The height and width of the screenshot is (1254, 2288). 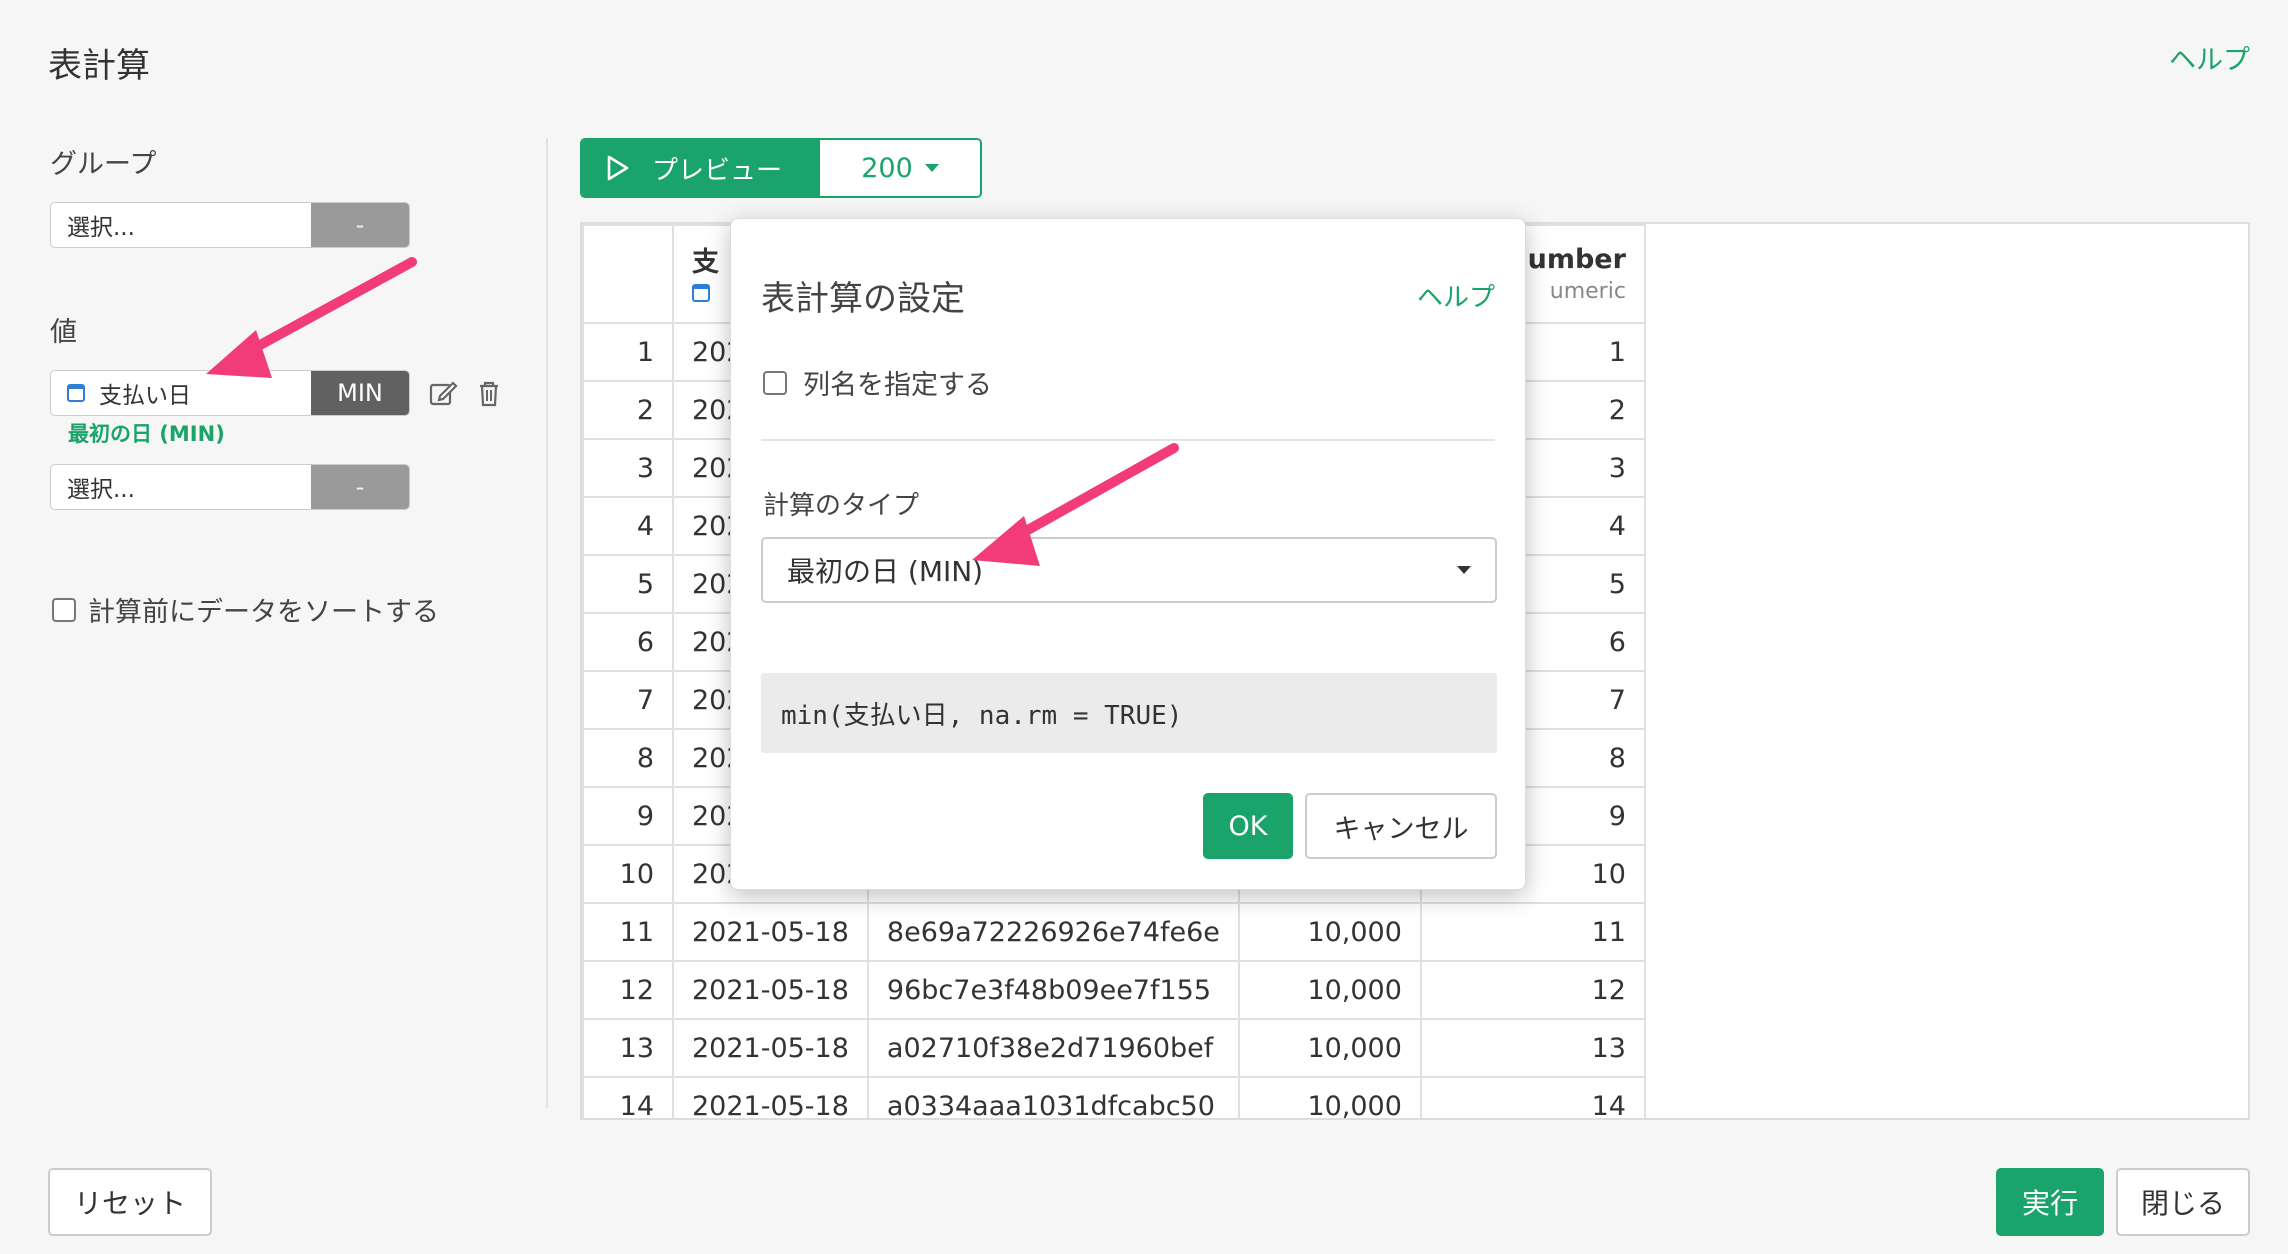 What do you see at coordinates (360, 393) in the screenshot?
I see `value-func-button: MIN` at bounding box center [360, 393].